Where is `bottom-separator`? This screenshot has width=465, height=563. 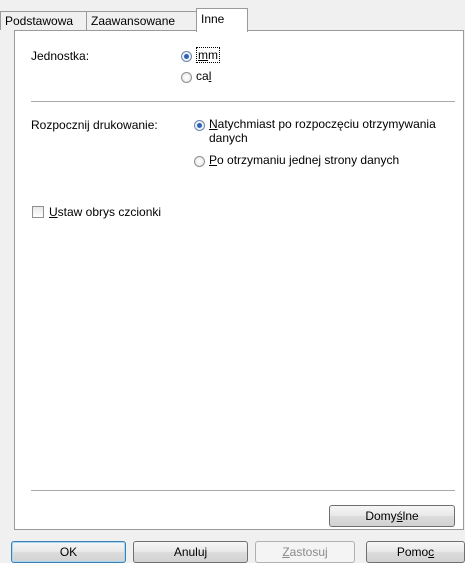 bottom-separator is located at coordinates (243, 491).